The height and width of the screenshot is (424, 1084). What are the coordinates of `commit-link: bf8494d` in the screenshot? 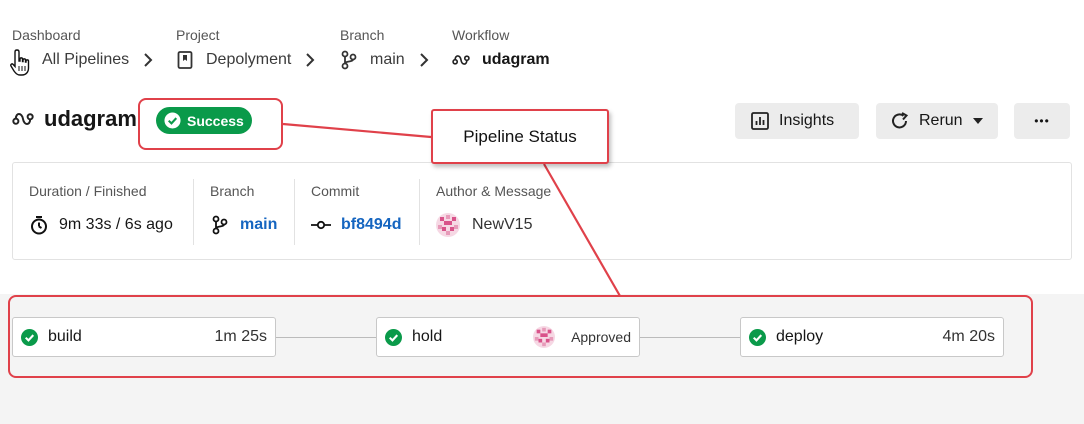 It's located at (371, 225).